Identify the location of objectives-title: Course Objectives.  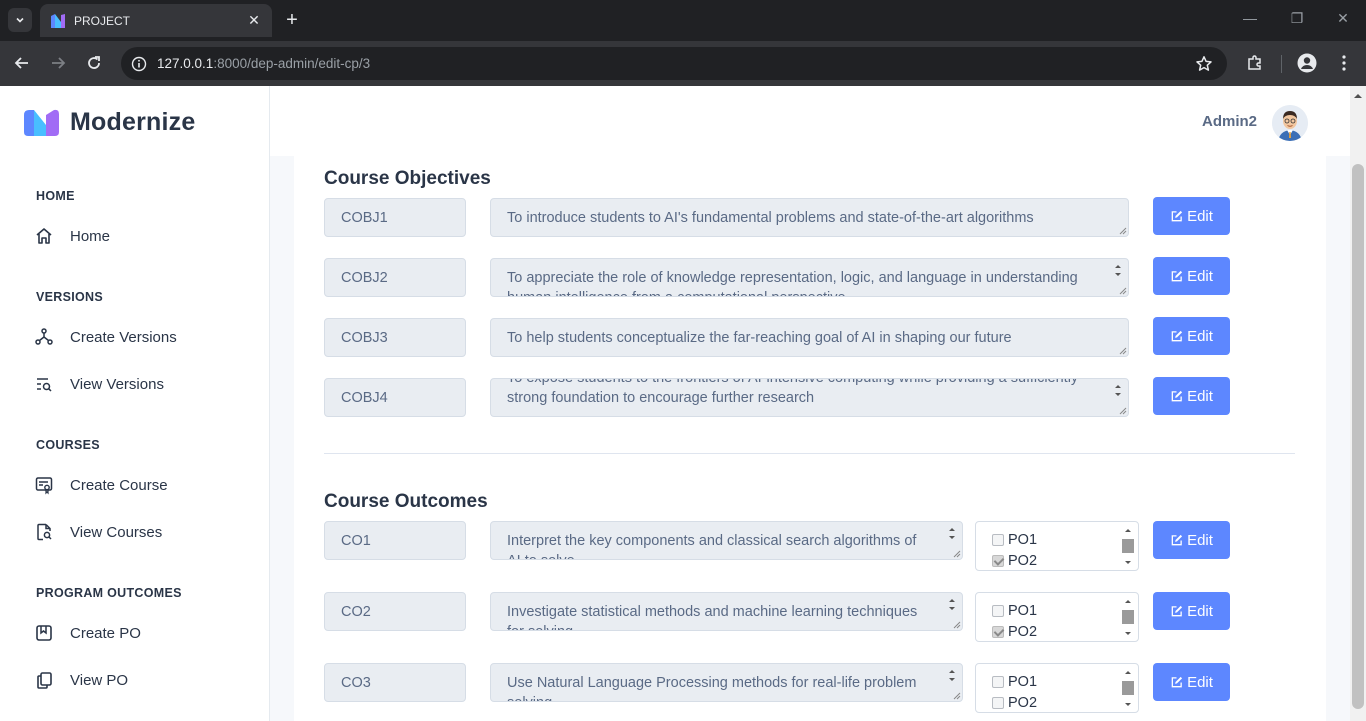
(407, 178).